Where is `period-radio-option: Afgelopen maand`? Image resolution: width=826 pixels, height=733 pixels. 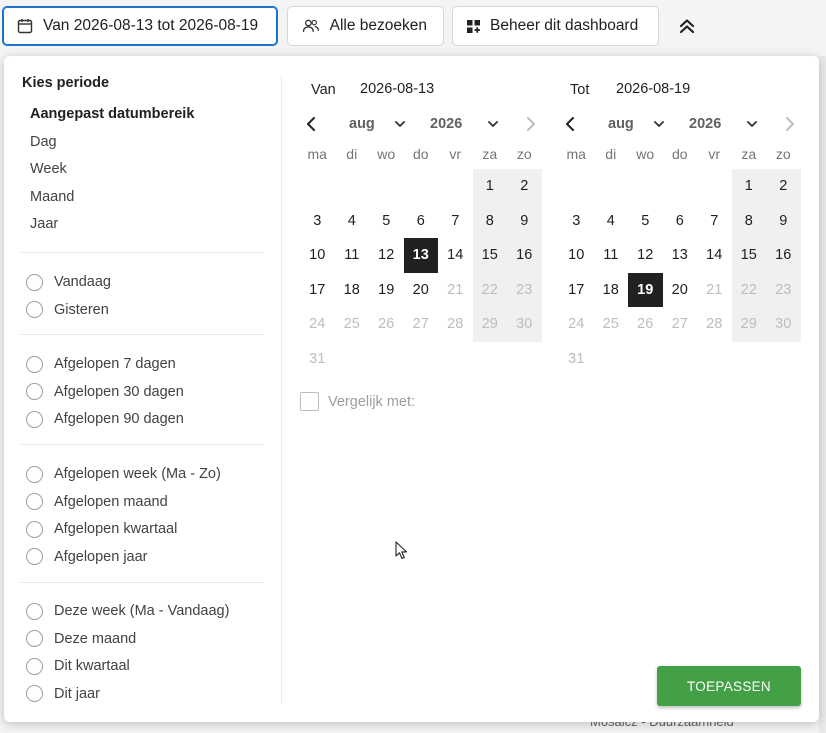
period-radio-option: Afgelopen maand is located at coordinates (97, 502).